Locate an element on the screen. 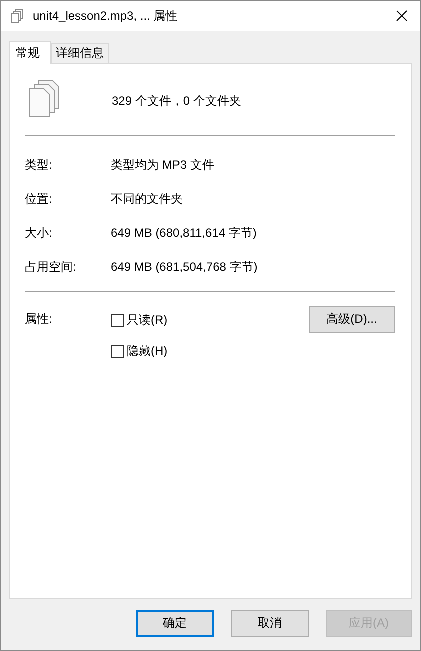 Image resolution: width=421 pixels, height=651 pixels. window-title: unit4_lesson2.mp3, ... 属性 is located at coordinates (106, 16).